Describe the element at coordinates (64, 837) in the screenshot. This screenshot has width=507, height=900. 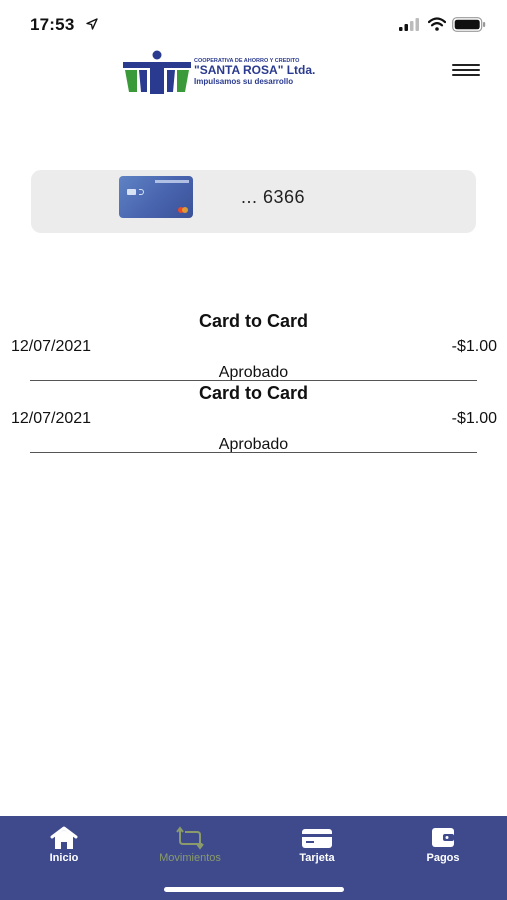
I see `home-icon` at that location.